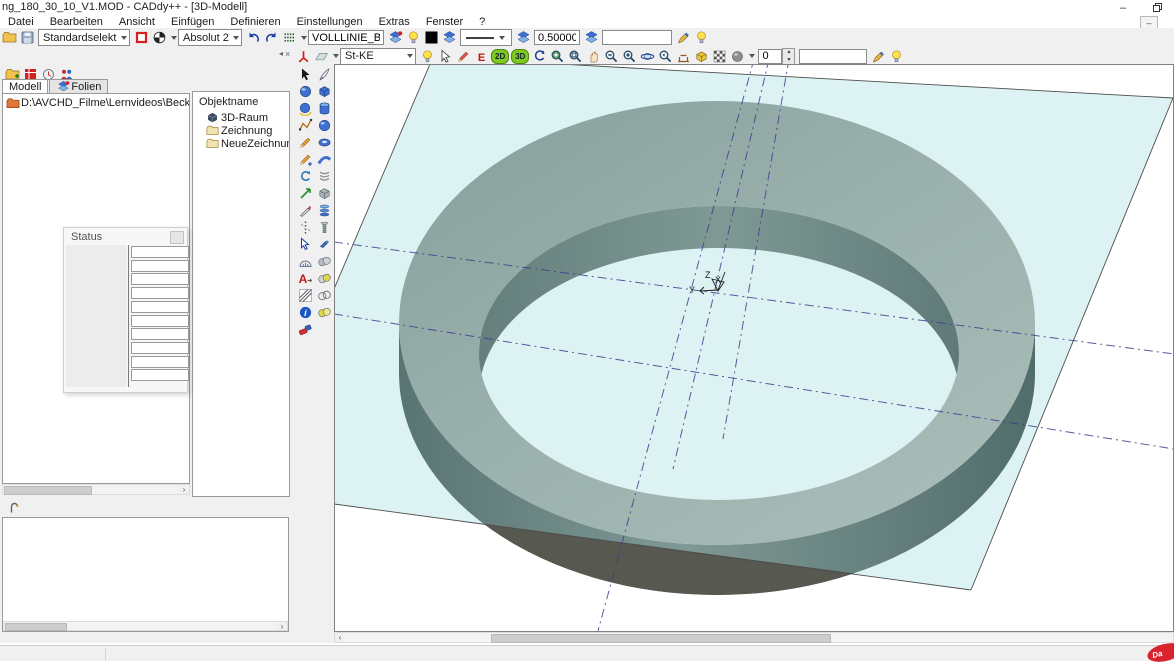  Describe the element at coordinates (324, 261) in the screenshot. I see `boolean-union-icon` at that location.